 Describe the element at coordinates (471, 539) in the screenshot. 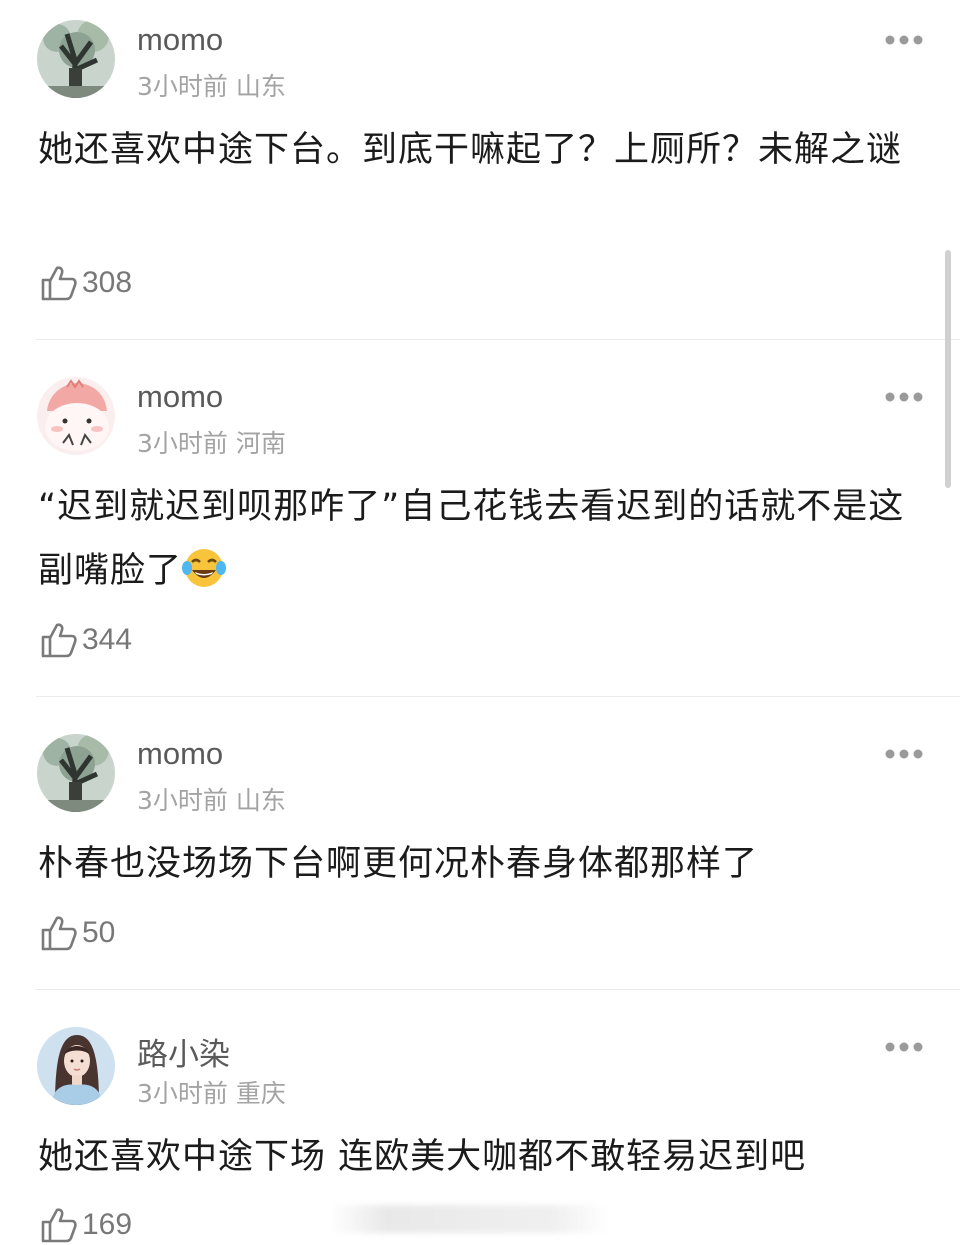

I see `comment-text-content: “迟到就迟到呗那咋了”自己花钱去看迟到的话就不是这副嘴脸了` at that location.